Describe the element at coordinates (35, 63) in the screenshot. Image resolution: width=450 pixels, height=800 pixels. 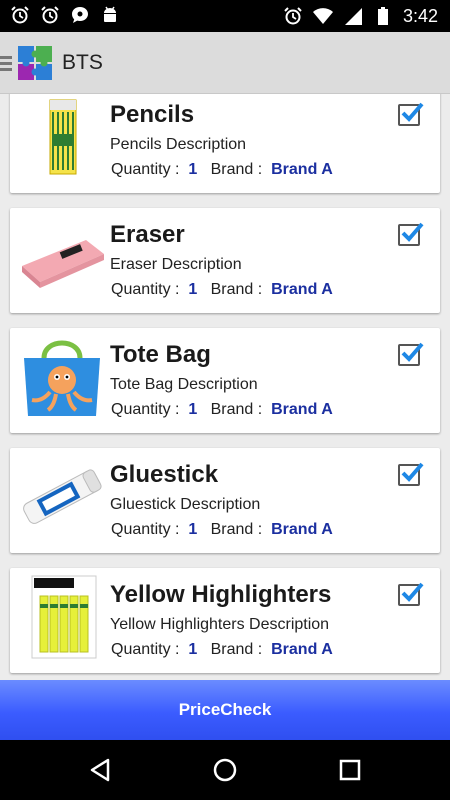
I see `puzzle-logo-icon` at that location.